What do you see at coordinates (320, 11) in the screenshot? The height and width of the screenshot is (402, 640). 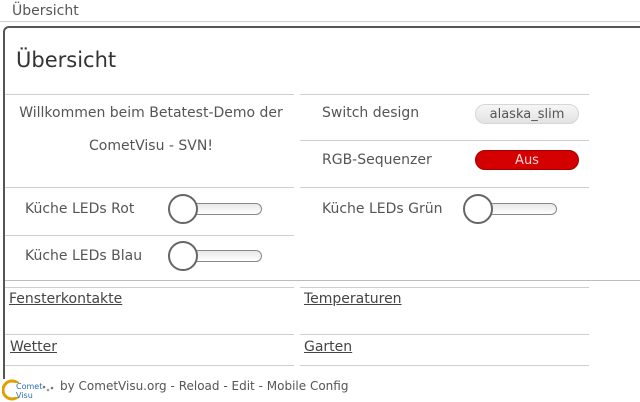 I see `window-title-bar: Übersicht` at bounding box center [320, 11].